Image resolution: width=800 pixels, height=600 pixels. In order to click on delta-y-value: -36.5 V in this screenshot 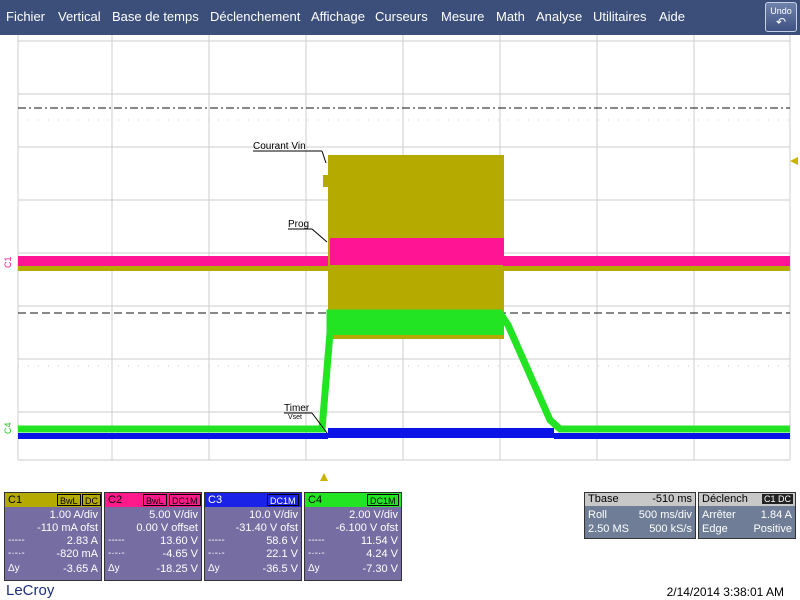, I will do `click(280, 569)`.